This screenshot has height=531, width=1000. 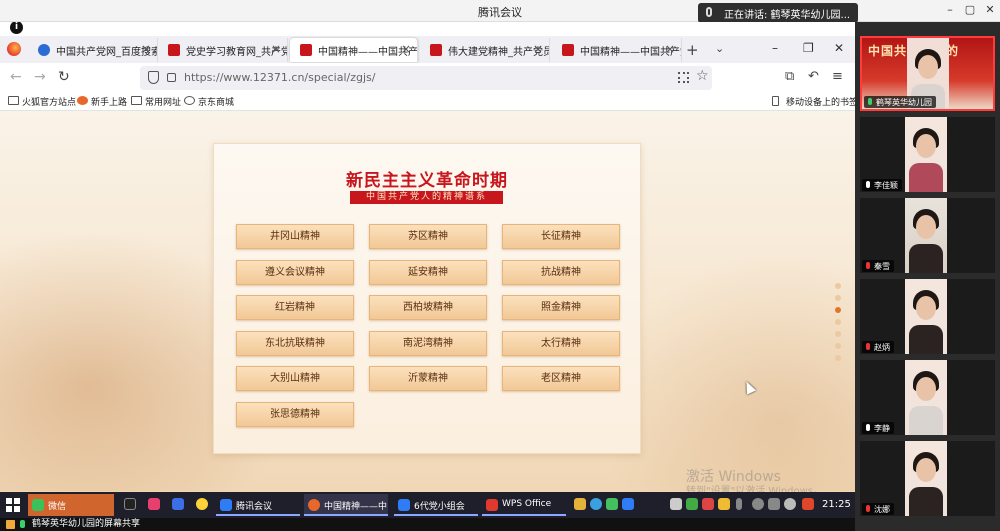 I want to click on spirit-button: 大别山精神, so click(x=295, y=378).